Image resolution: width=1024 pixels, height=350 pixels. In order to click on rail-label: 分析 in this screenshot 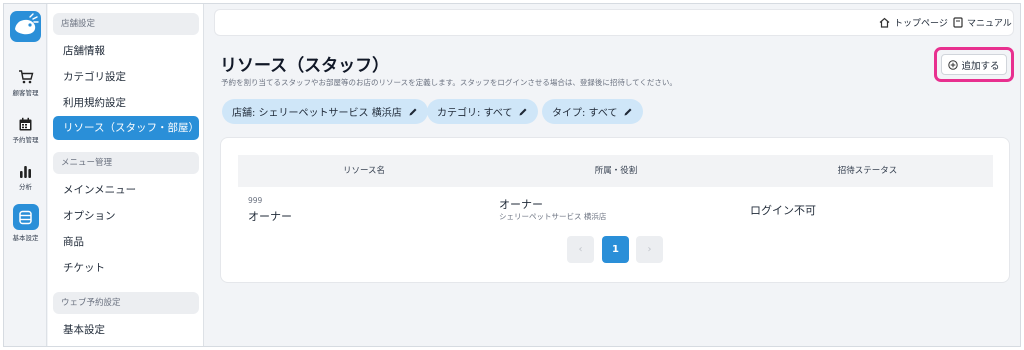, I will do `click(25, 187)`.